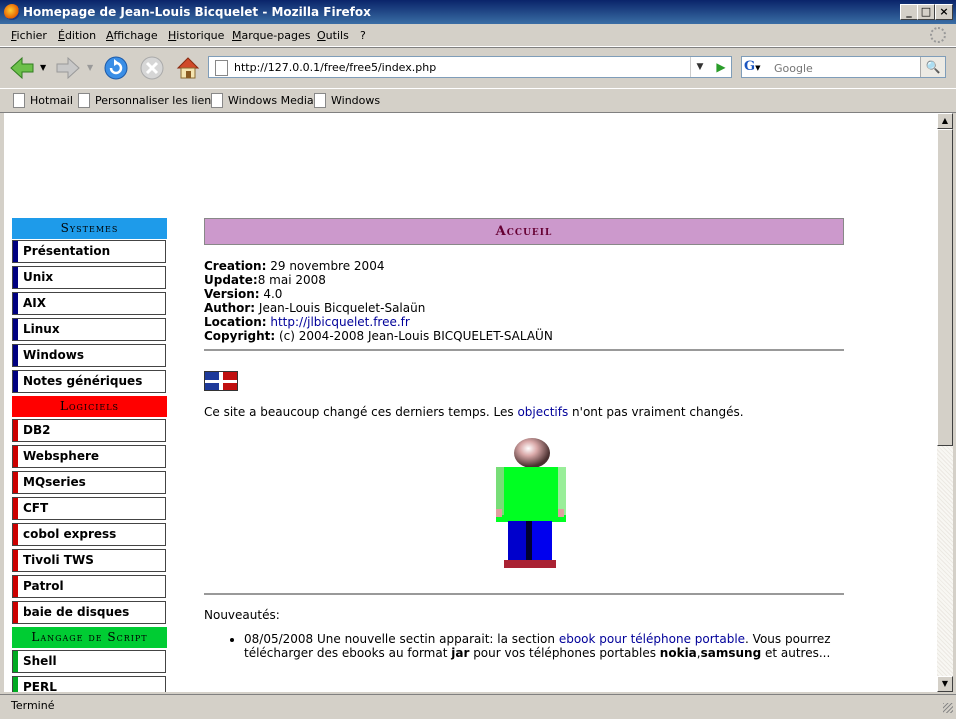  Describe the element at coordinates (944, 12) in the screenshot. I see `close-button: ×` at that location.